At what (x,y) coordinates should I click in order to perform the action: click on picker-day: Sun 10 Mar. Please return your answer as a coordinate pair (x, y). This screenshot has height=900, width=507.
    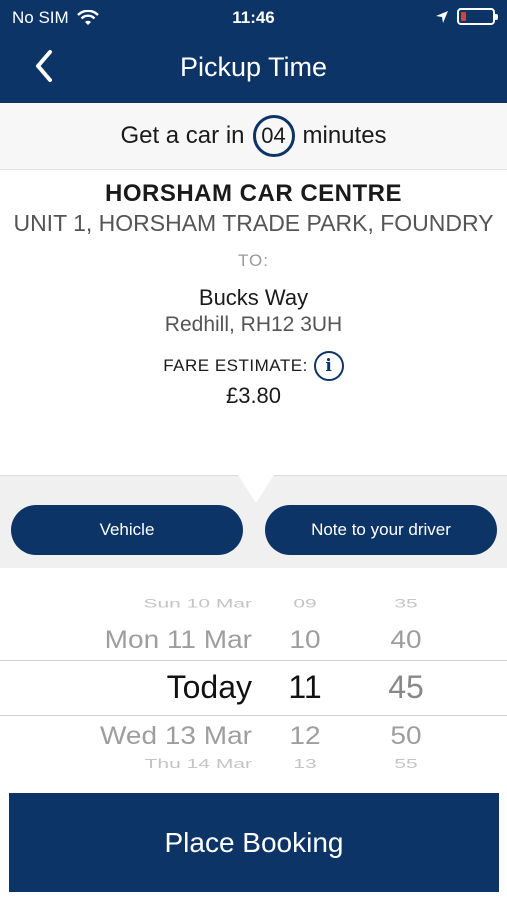
    Looking at the image, I should click on (197, 604).